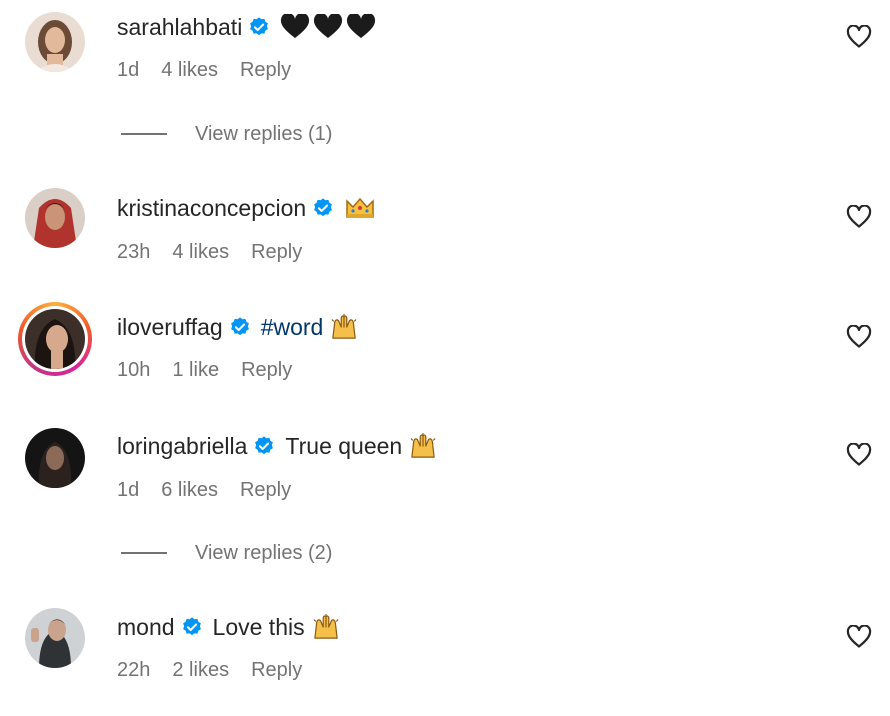 Image resolution: width=890 pixels, height=716 pixels. Describe the element at coordinates (170, 327) in the screenshot. I see `comment-username: iloveruffag` at that location.